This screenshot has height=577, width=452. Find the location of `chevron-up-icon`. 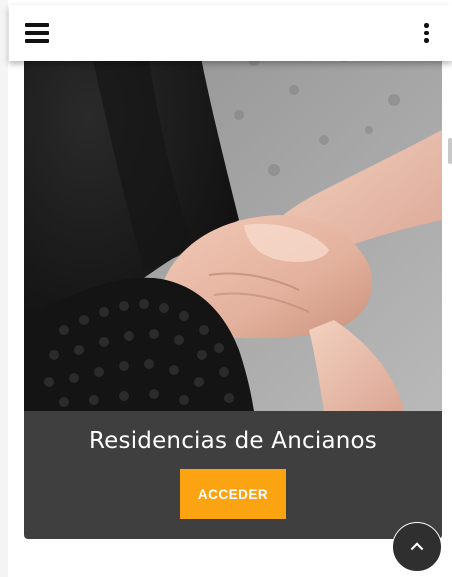

chevron-up-icon is located at coordinates (417, 549).